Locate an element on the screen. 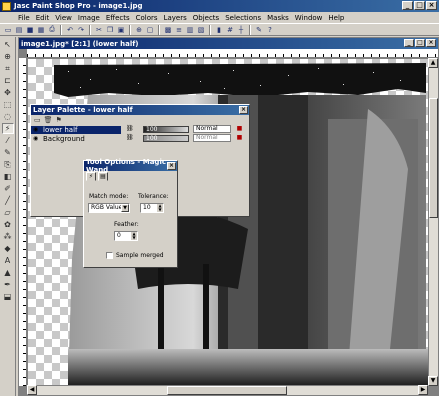 This screenshot has height=396, width=439. layer-name: Background is located at coordinates (76, 139).